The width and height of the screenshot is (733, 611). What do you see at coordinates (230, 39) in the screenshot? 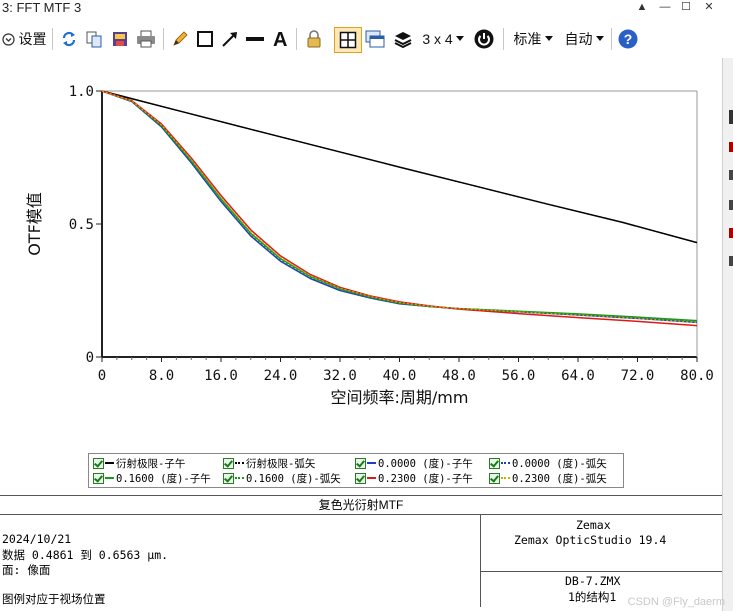
I see `arrow-button` at bounding box center [230, 39].